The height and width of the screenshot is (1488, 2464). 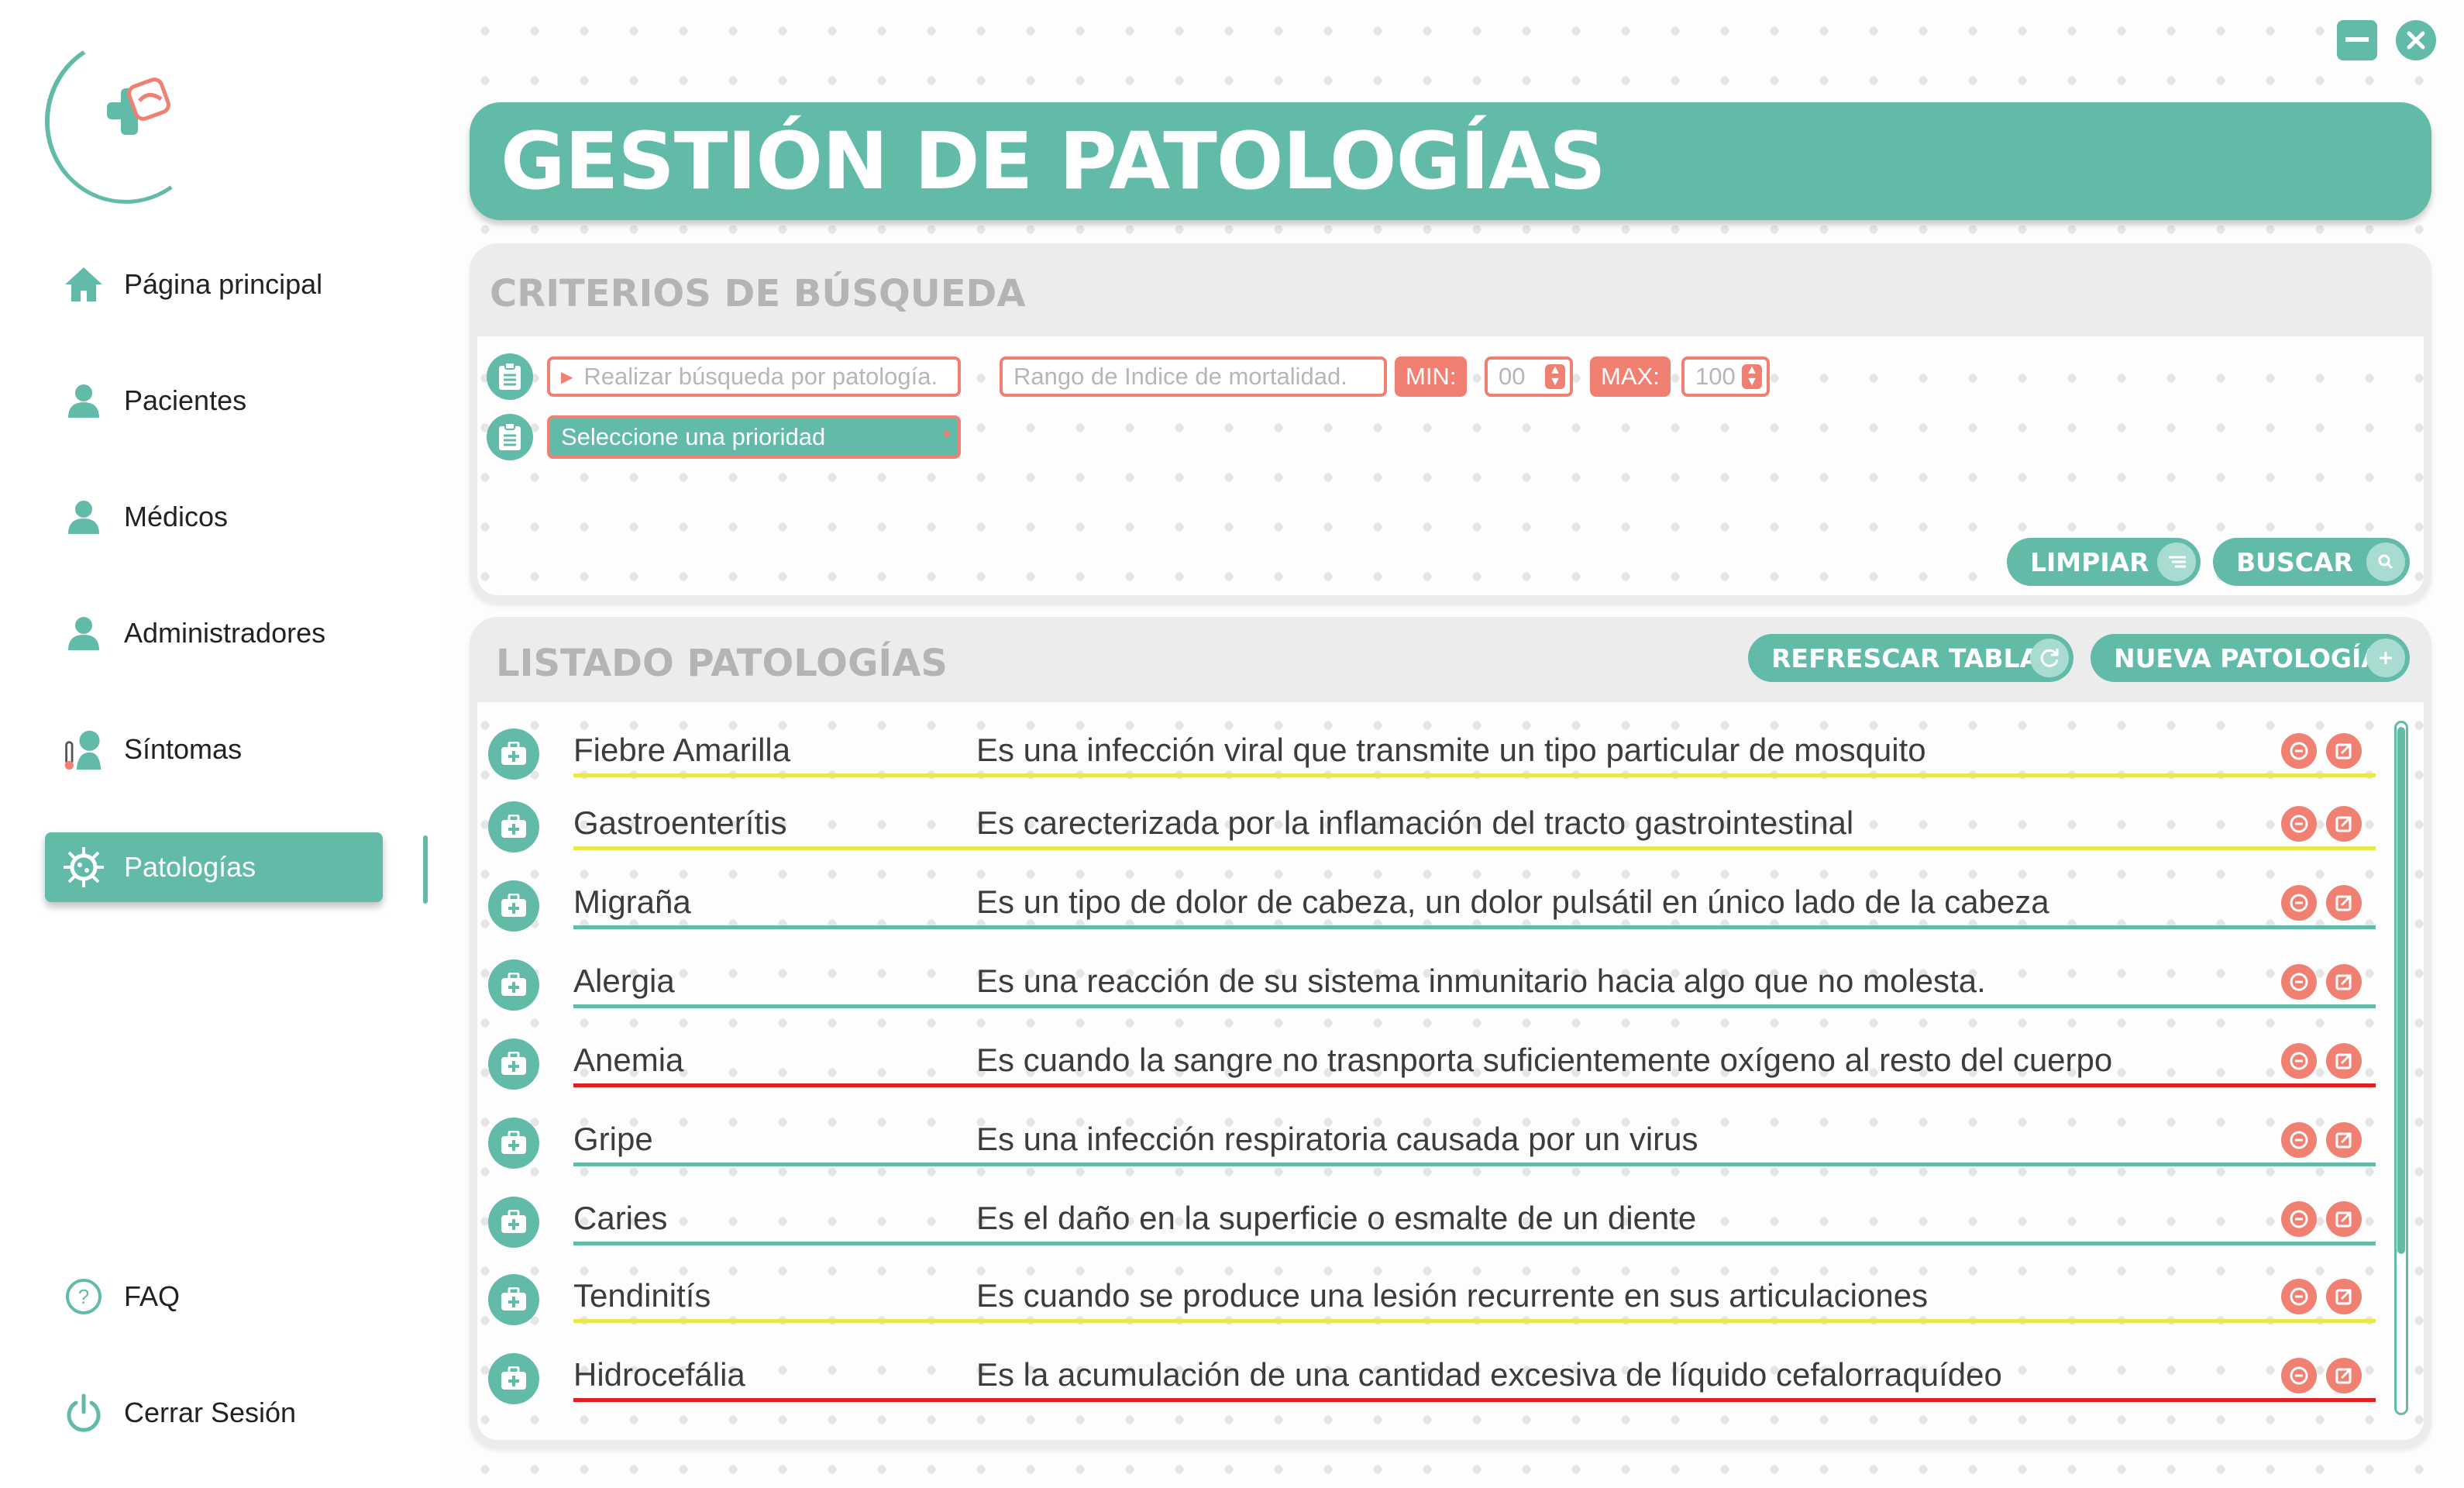 I want to click on sidebar-item-label: Médicos, so click(x=176, y=516).